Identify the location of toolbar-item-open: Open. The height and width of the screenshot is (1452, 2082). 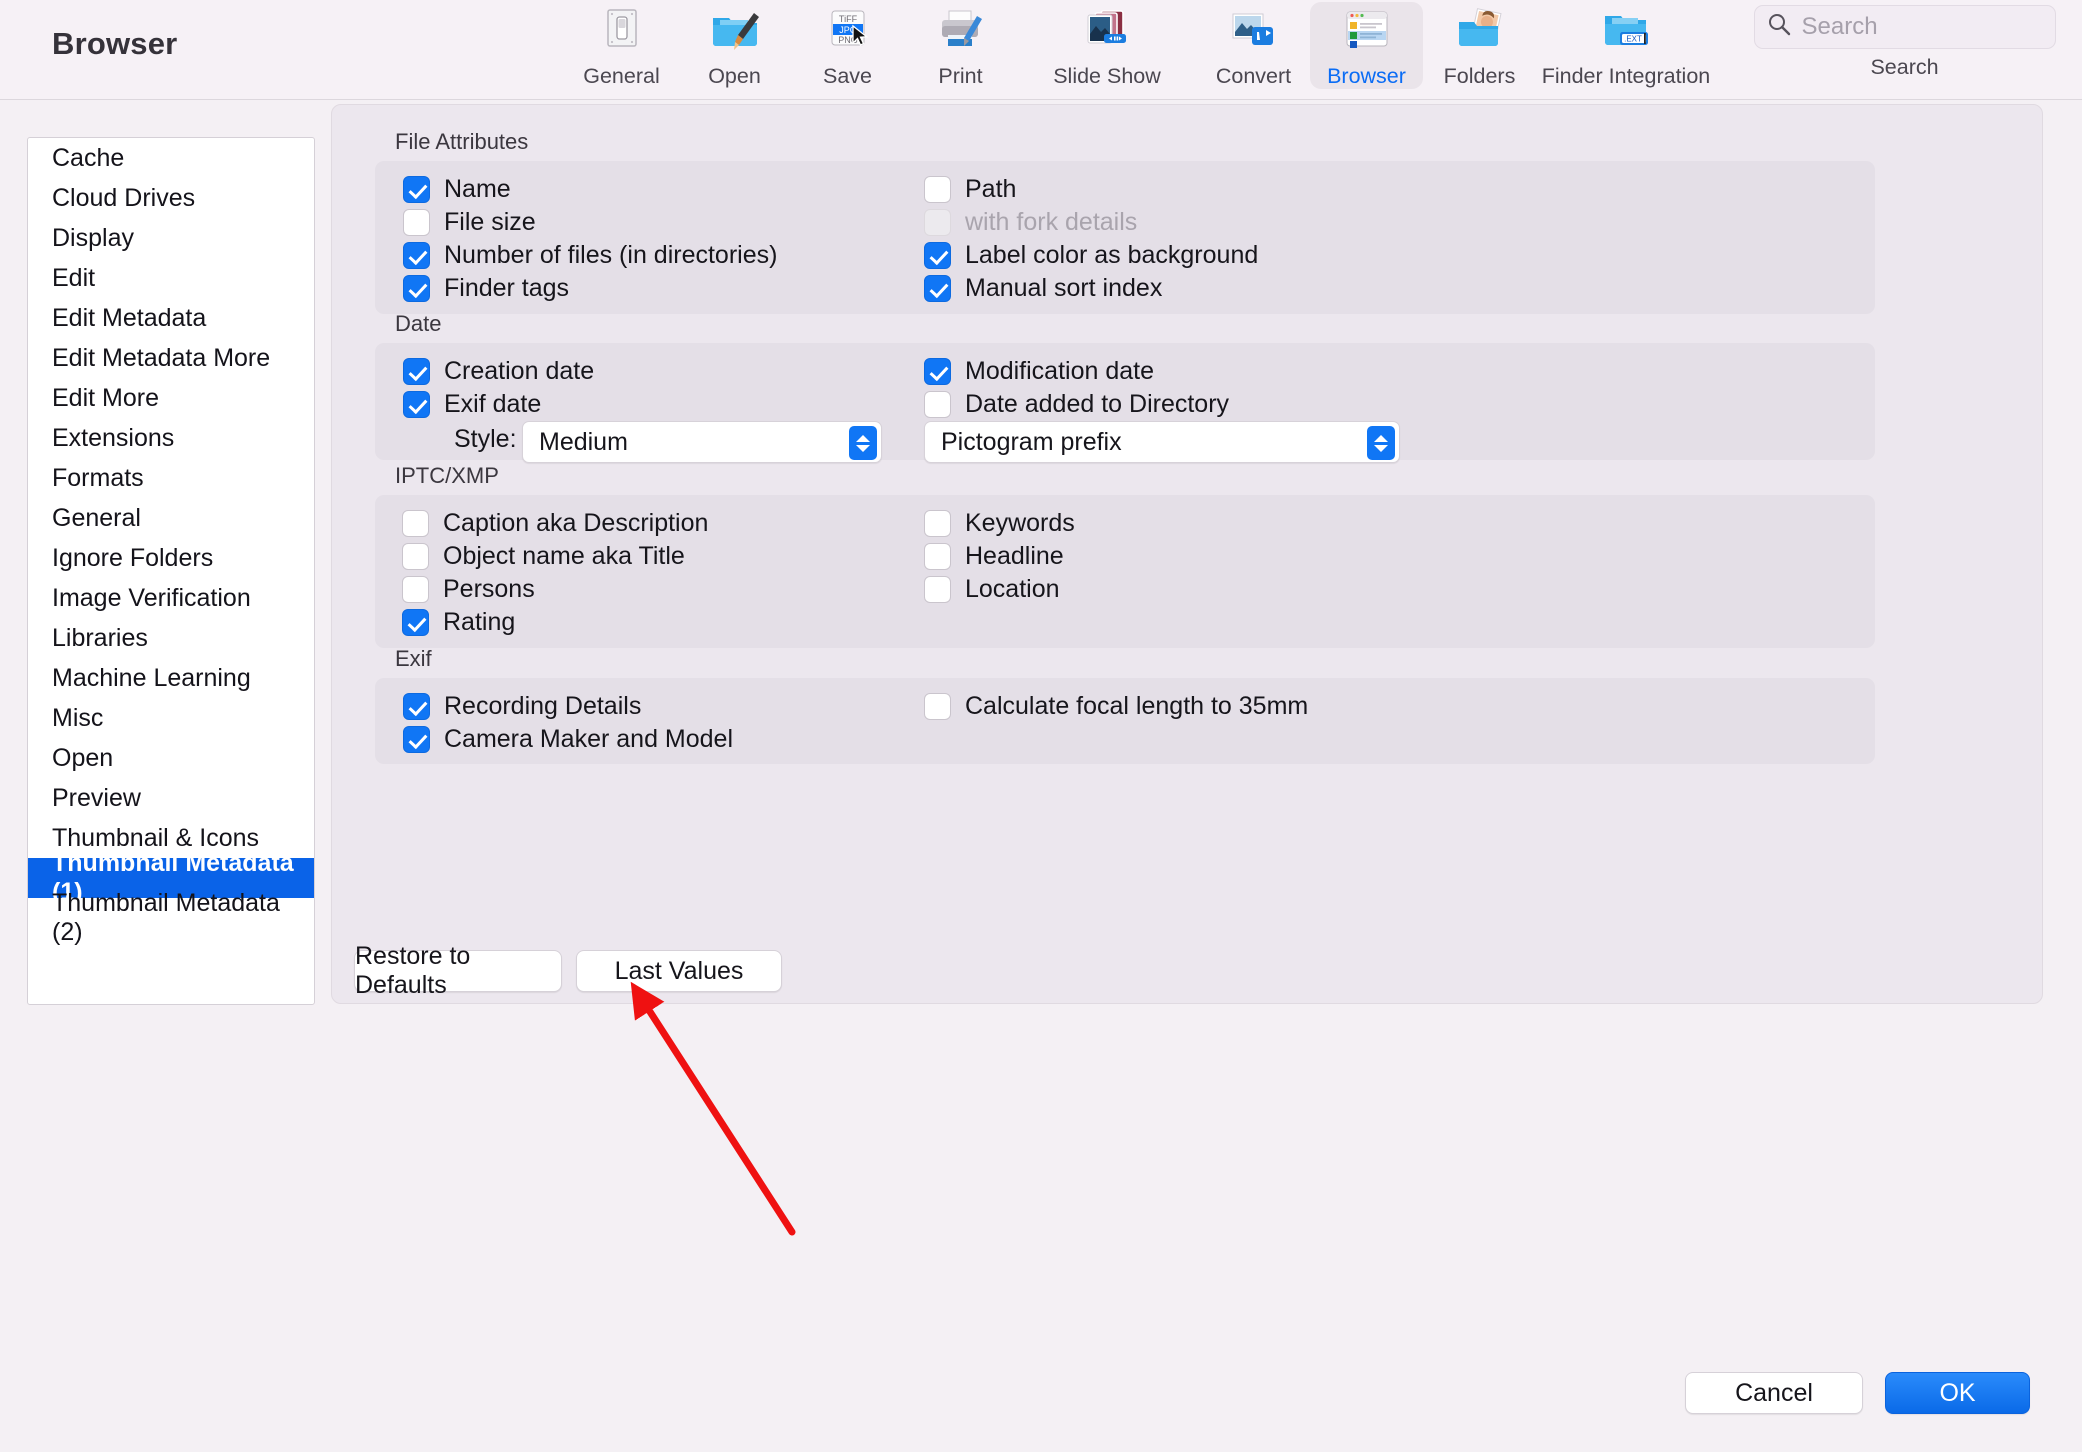
(734, 45).